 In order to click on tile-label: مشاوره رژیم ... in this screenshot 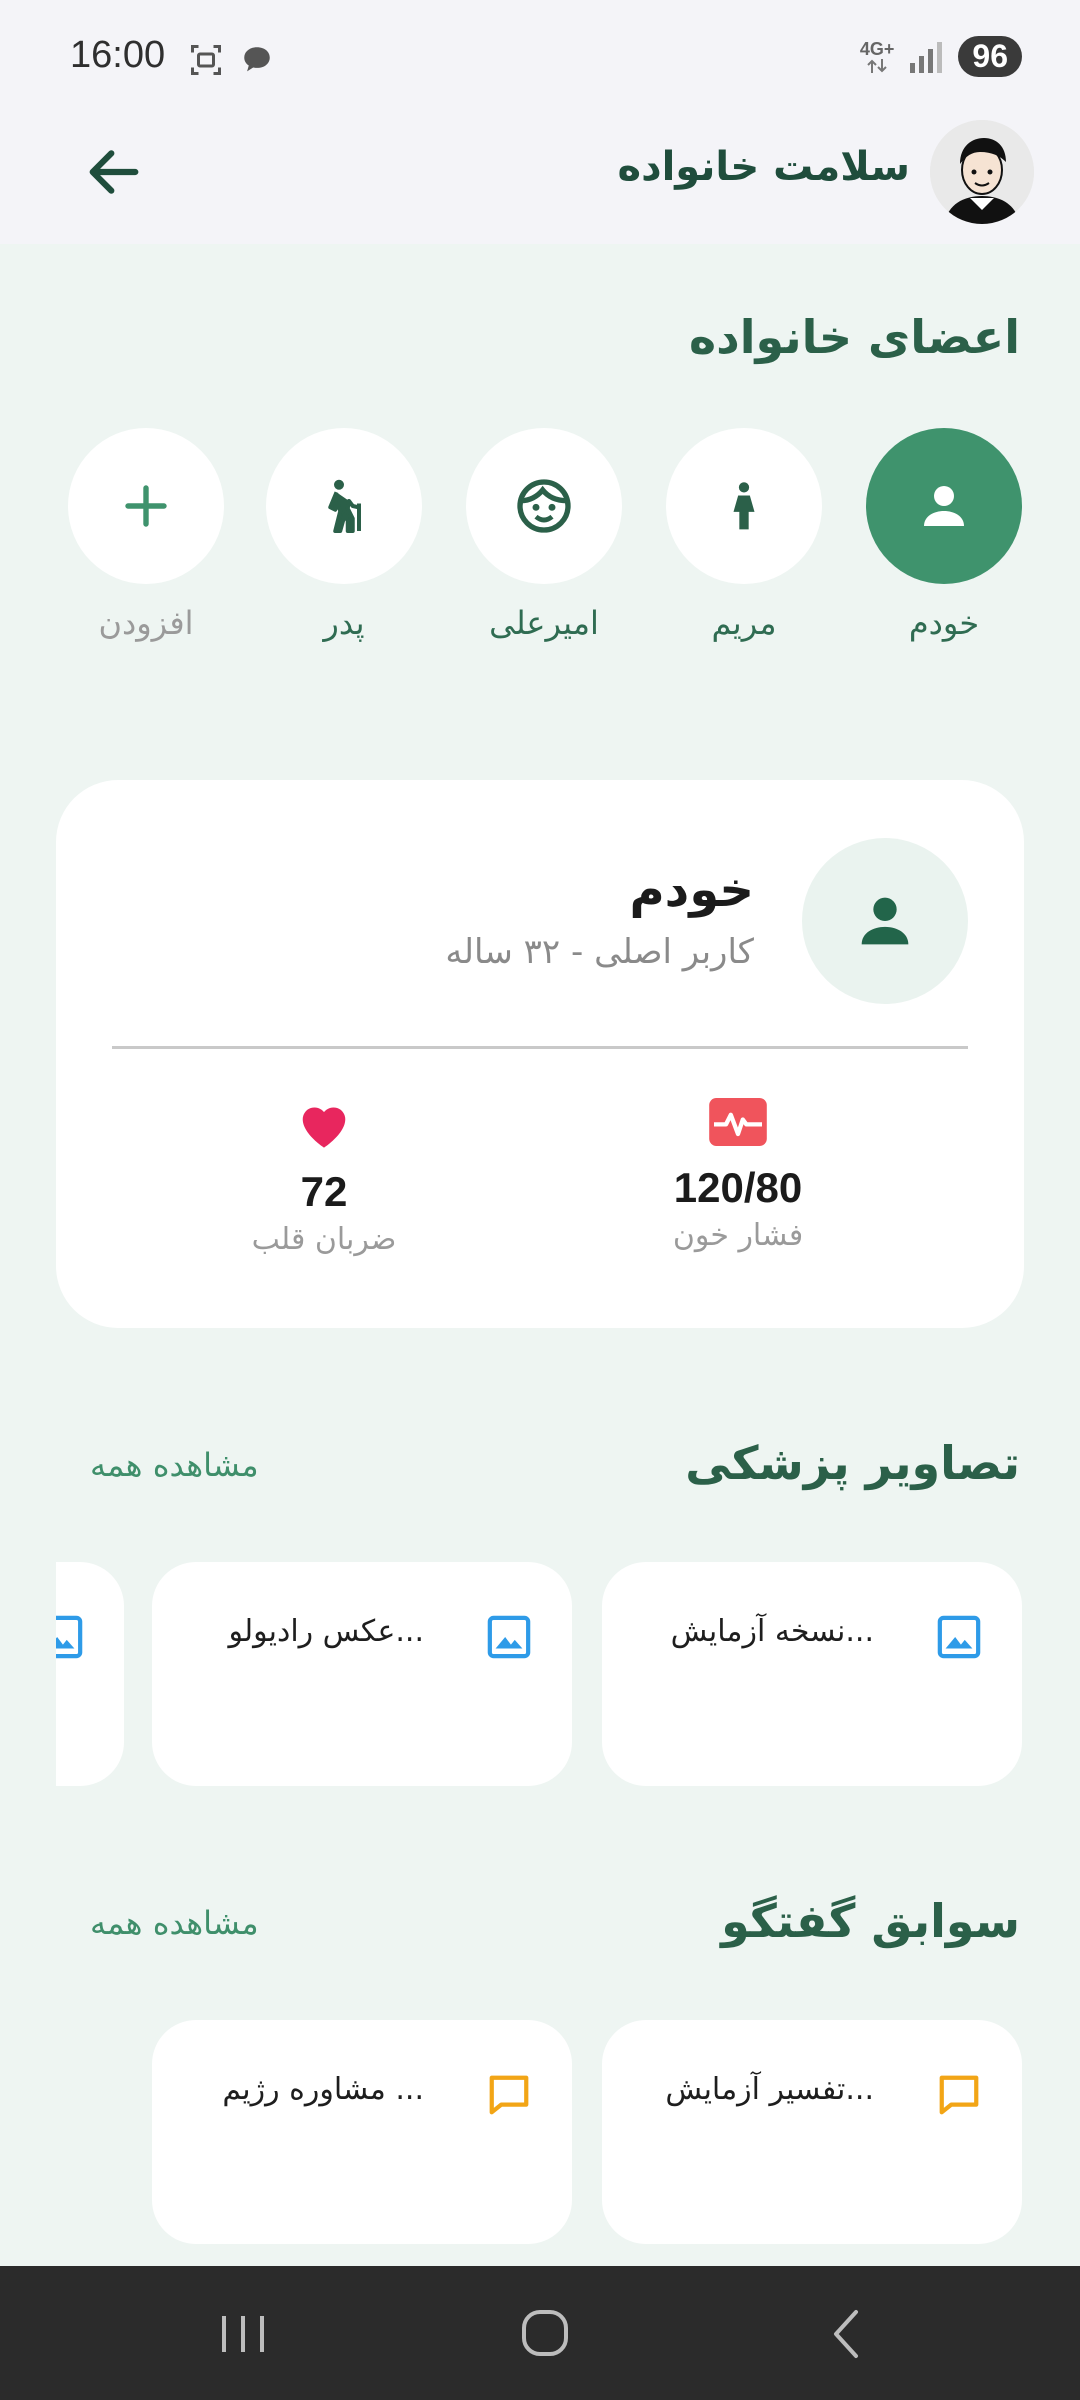, I will do `click(323, 2089)`.